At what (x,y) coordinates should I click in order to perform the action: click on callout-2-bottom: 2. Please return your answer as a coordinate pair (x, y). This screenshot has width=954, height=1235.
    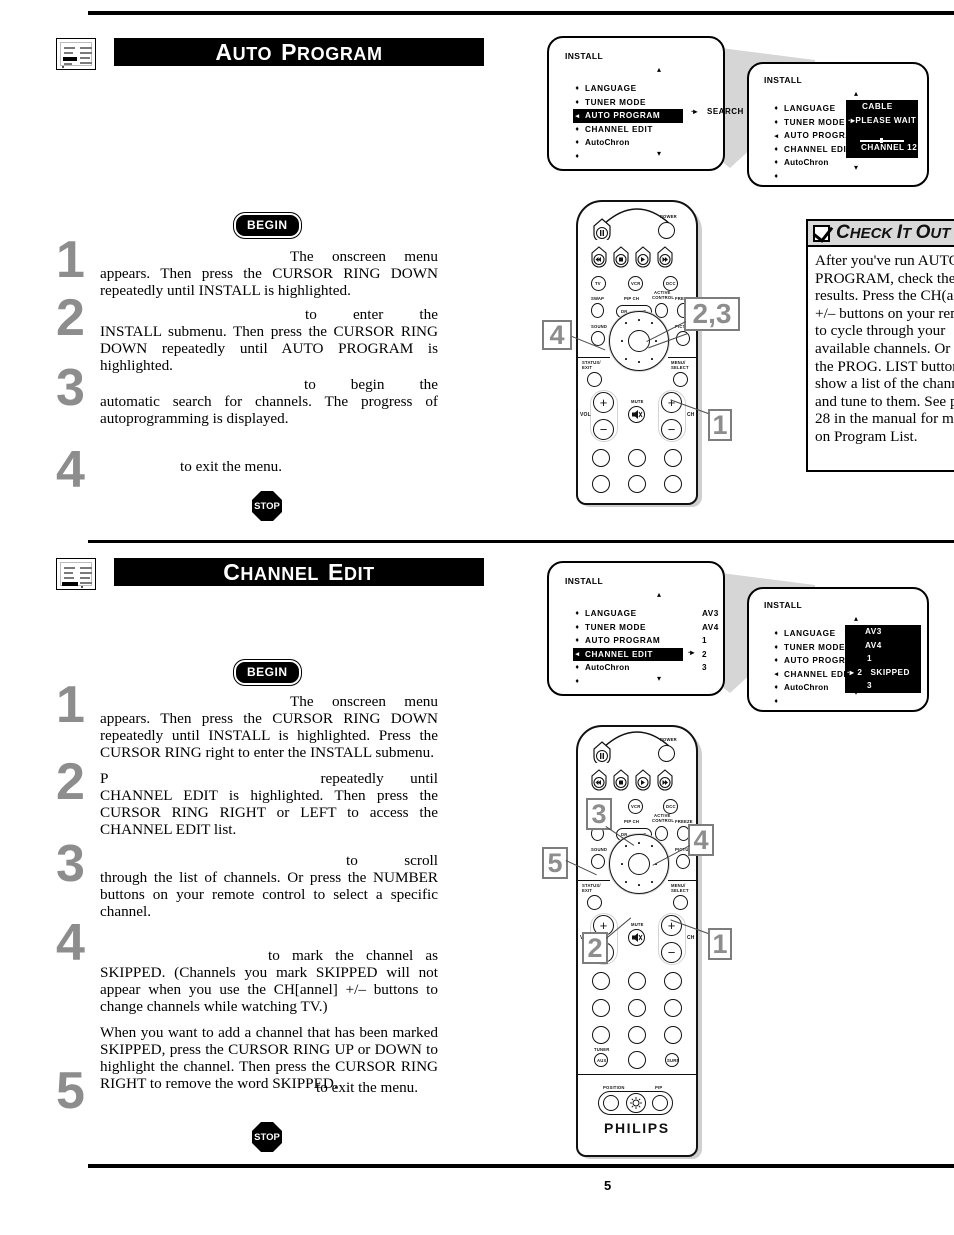
    Looking at the image, I should click on (595, 948).